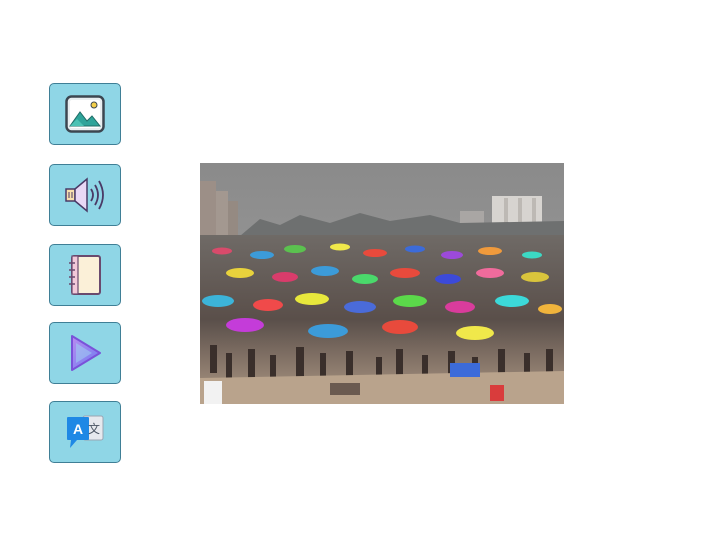 Image resolution: width=720 pixels, height=540 pixels. I want to click on play-button, so click(85, 353).